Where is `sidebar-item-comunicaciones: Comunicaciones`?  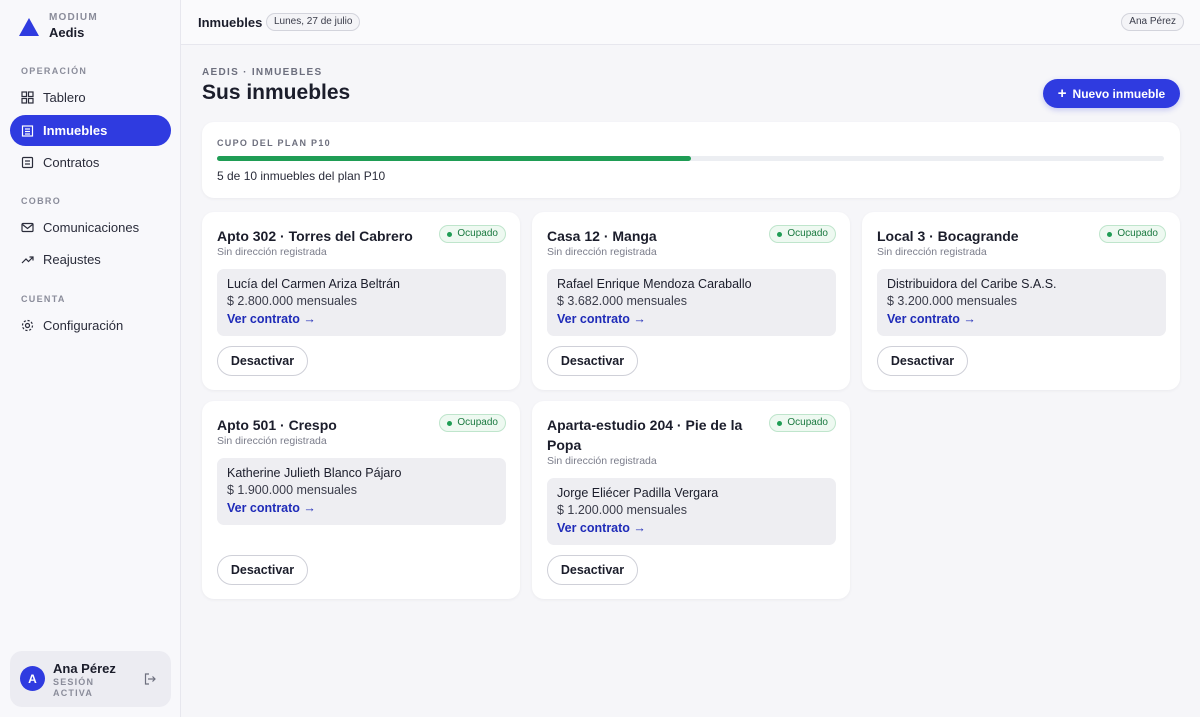
sidebar-item-comunicaciones: Comunicaciones is located at coordinates (90, 227).